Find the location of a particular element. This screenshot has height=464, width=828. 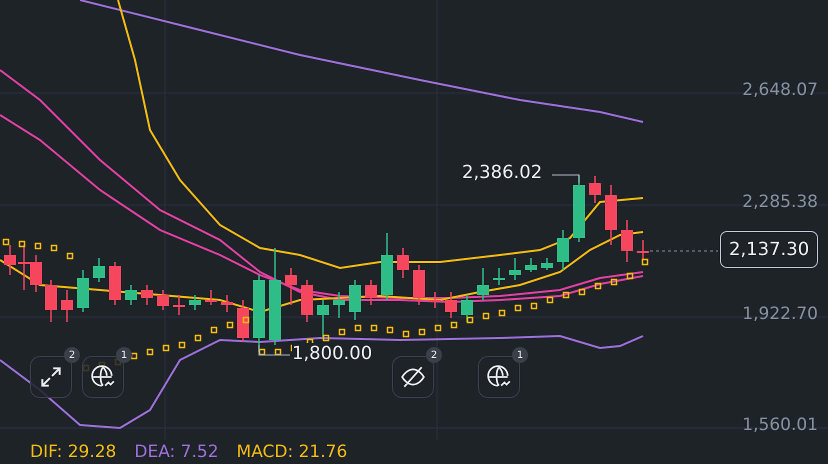

price-axis-label: 2,285.38 is located at coordinates (780, 202).